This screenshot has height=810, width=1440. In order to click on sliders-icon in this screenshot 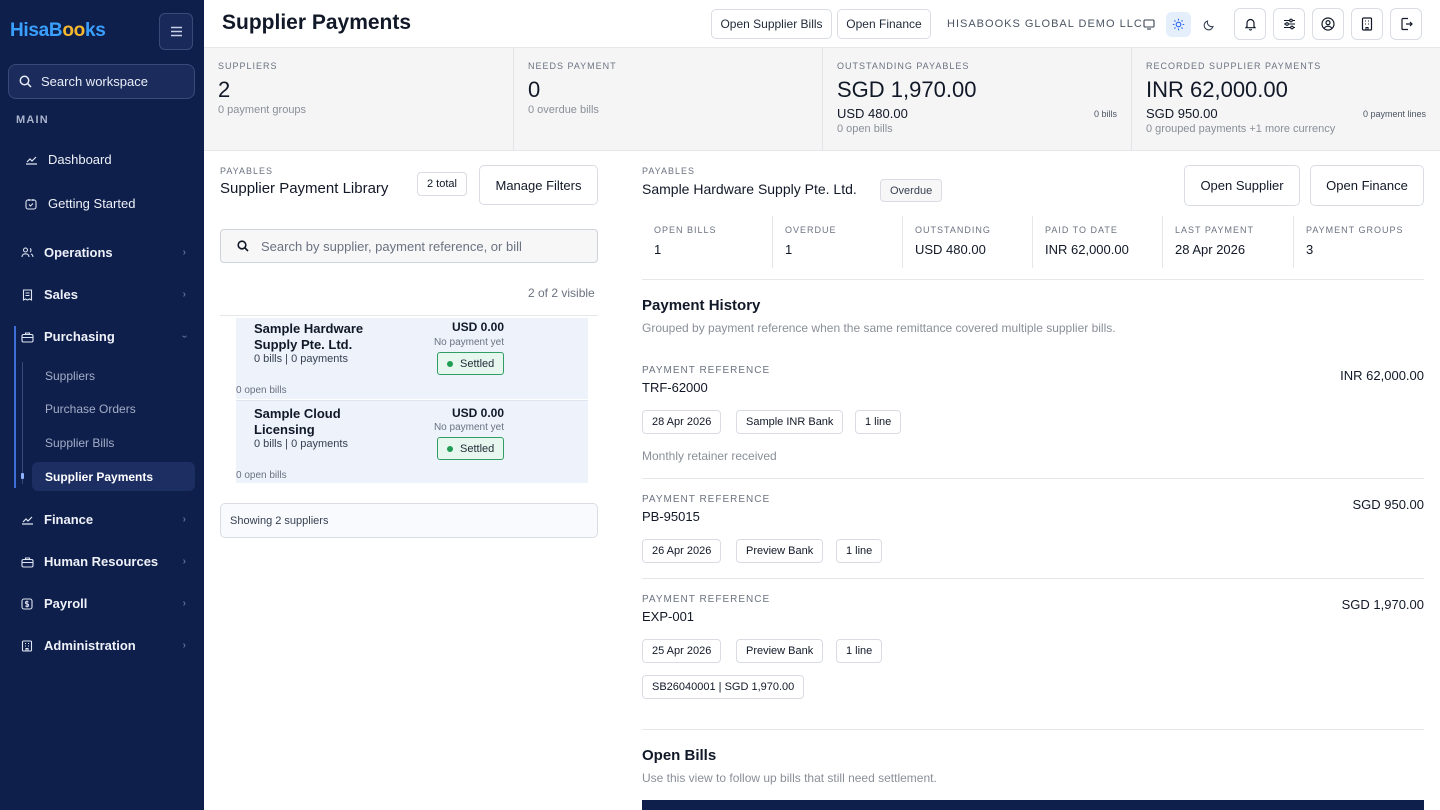, I will do `click(1289, 24)`.